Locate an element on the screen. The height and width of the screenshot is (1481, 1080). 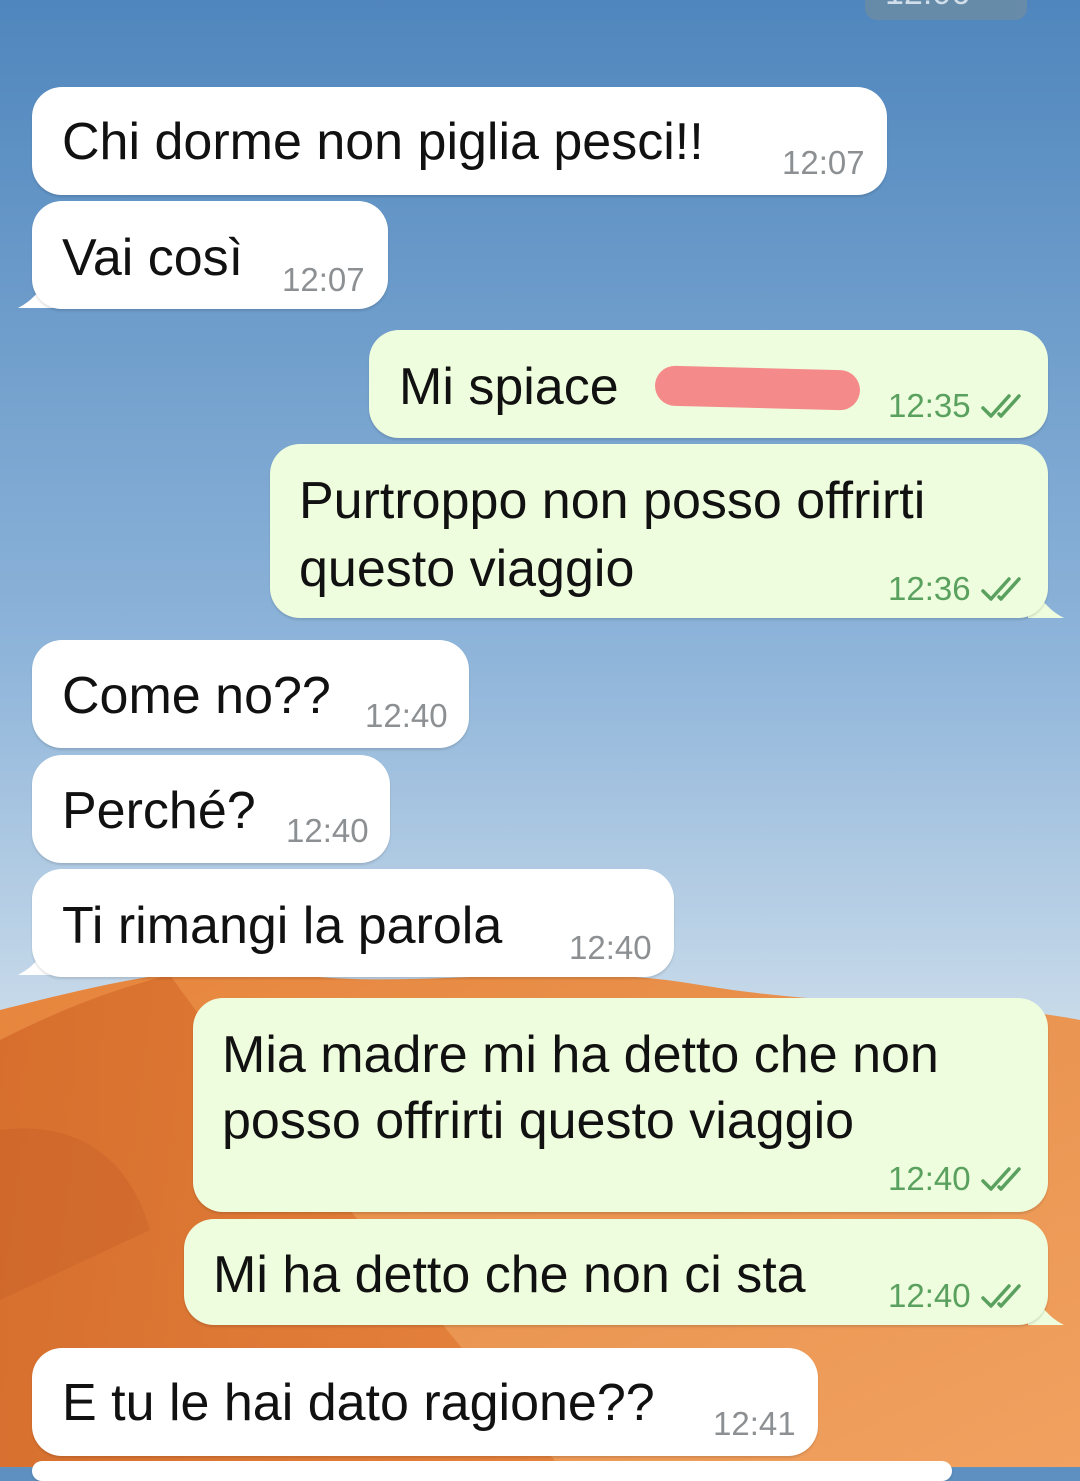
message-text: Ti rimangi la parola is located at coordinates (282, 926).